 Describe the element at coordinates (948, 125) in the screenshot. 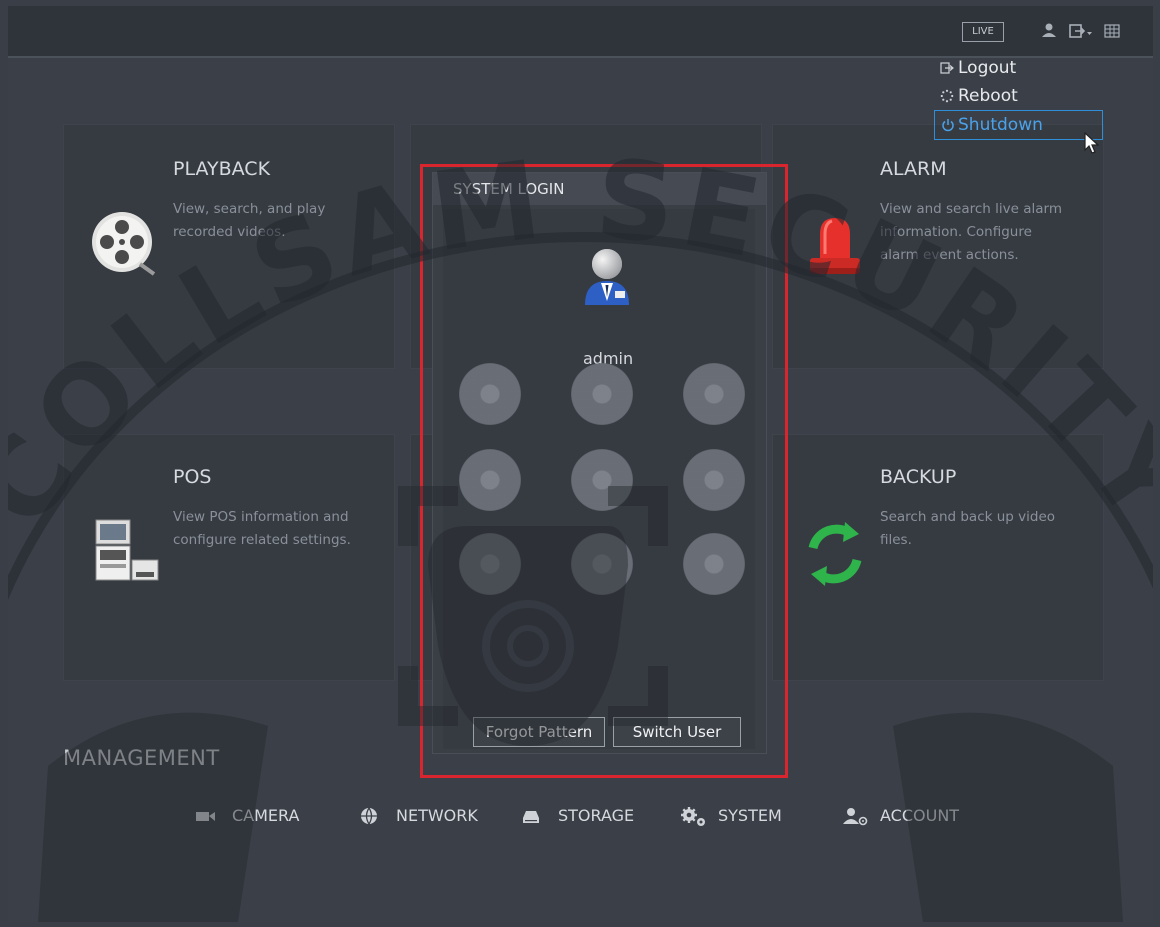

I see `power-icon` at that location.